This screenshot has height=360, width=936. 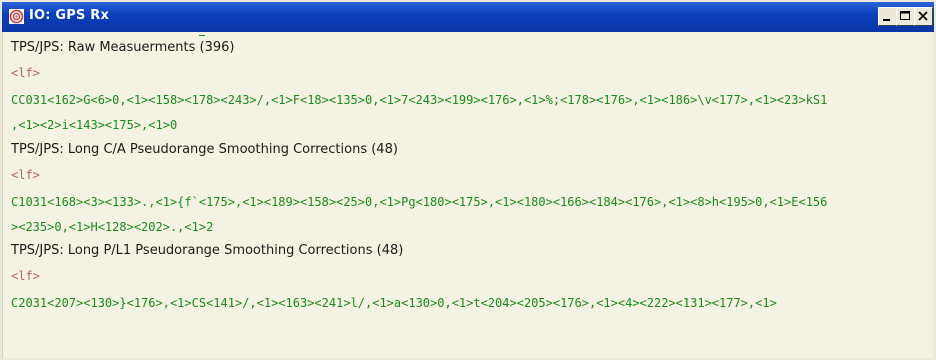 What do you see at coordinates (16, 16) in the screenshot?
I see `app-icon` at bounding box center [16, 16].